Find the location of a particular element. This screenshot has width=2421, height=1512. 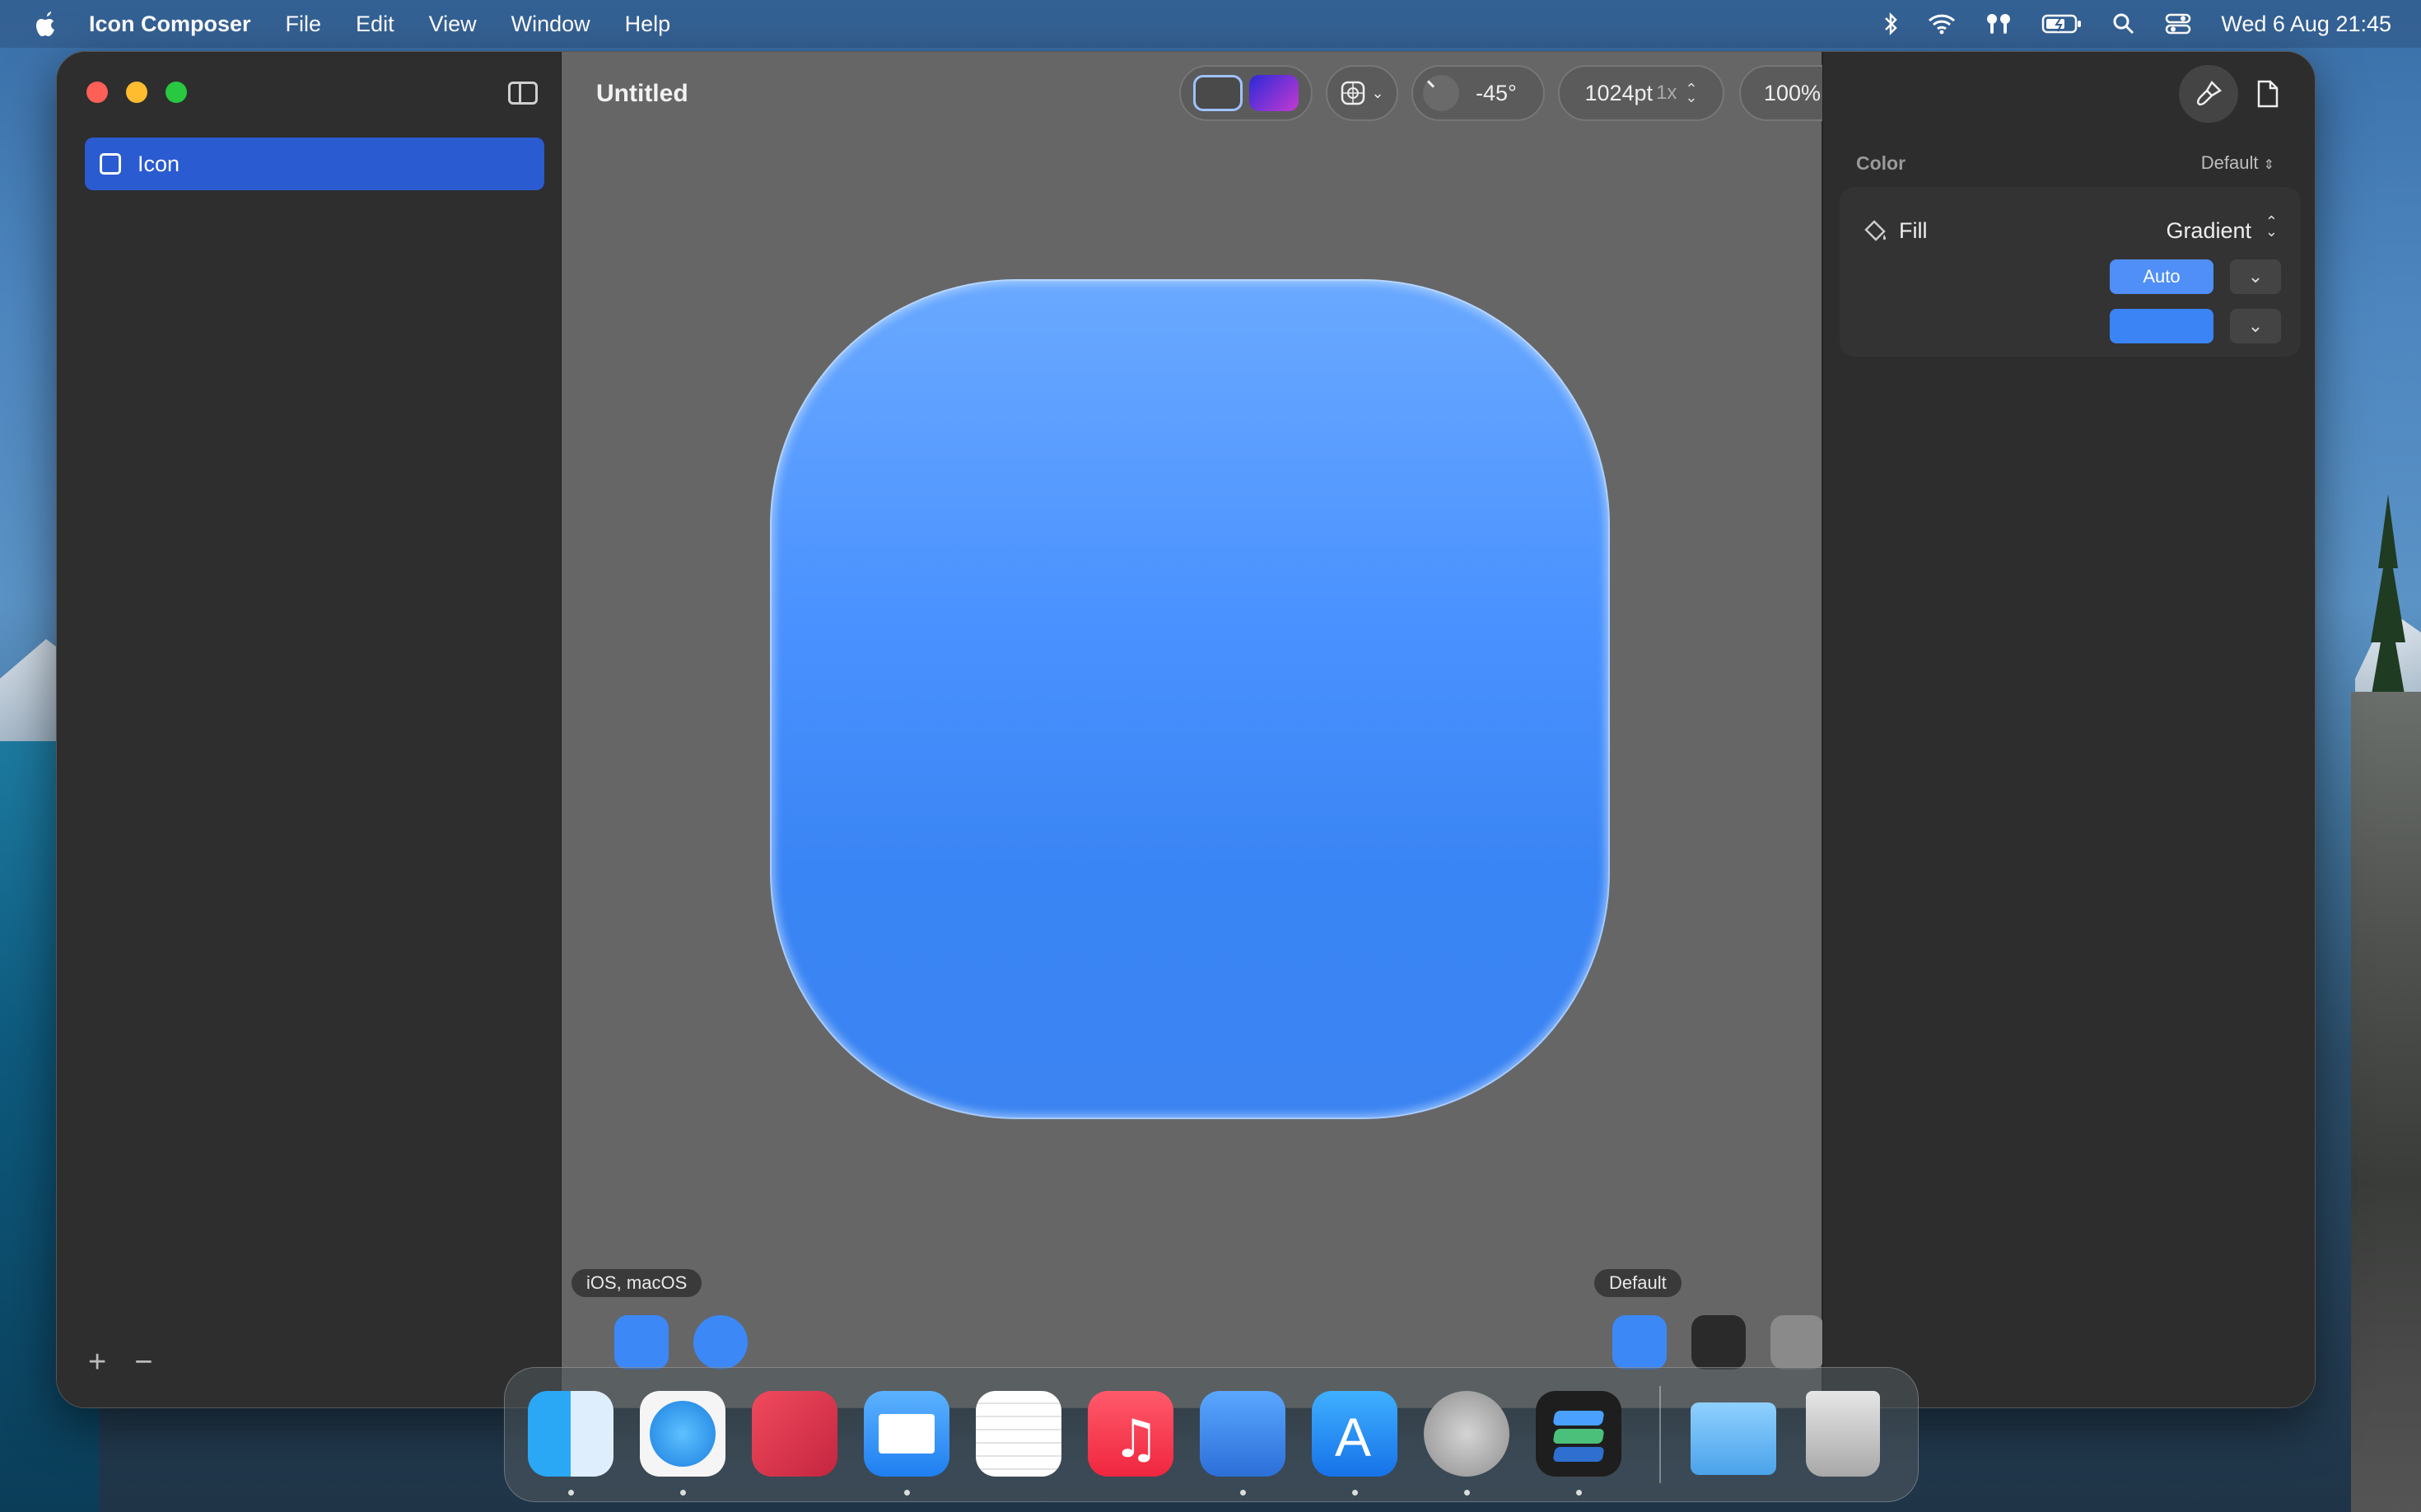

size-value: 1024pt is located at coordinates (1619, 92).